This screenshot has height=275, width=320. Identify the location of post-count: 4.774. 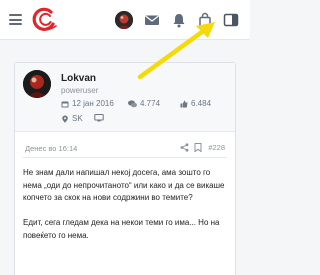
(150, 103).